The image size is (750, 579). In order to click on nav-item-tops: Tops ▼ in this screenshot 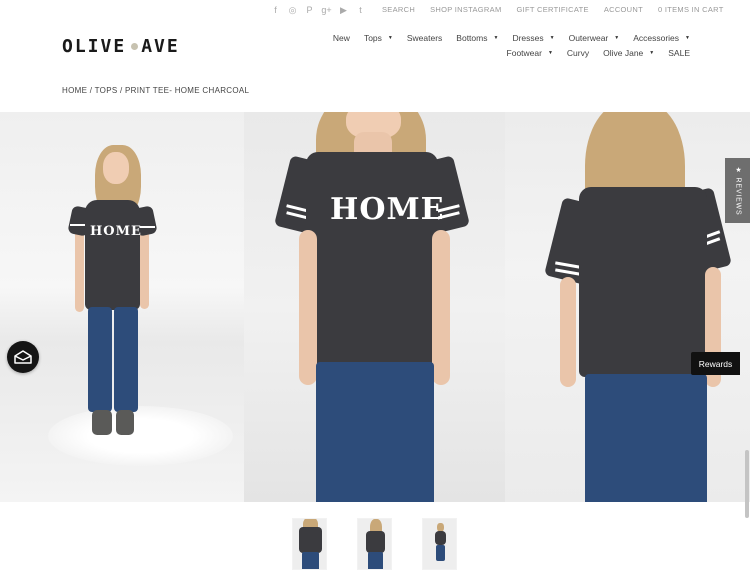, I will do `click(378, 38)`.